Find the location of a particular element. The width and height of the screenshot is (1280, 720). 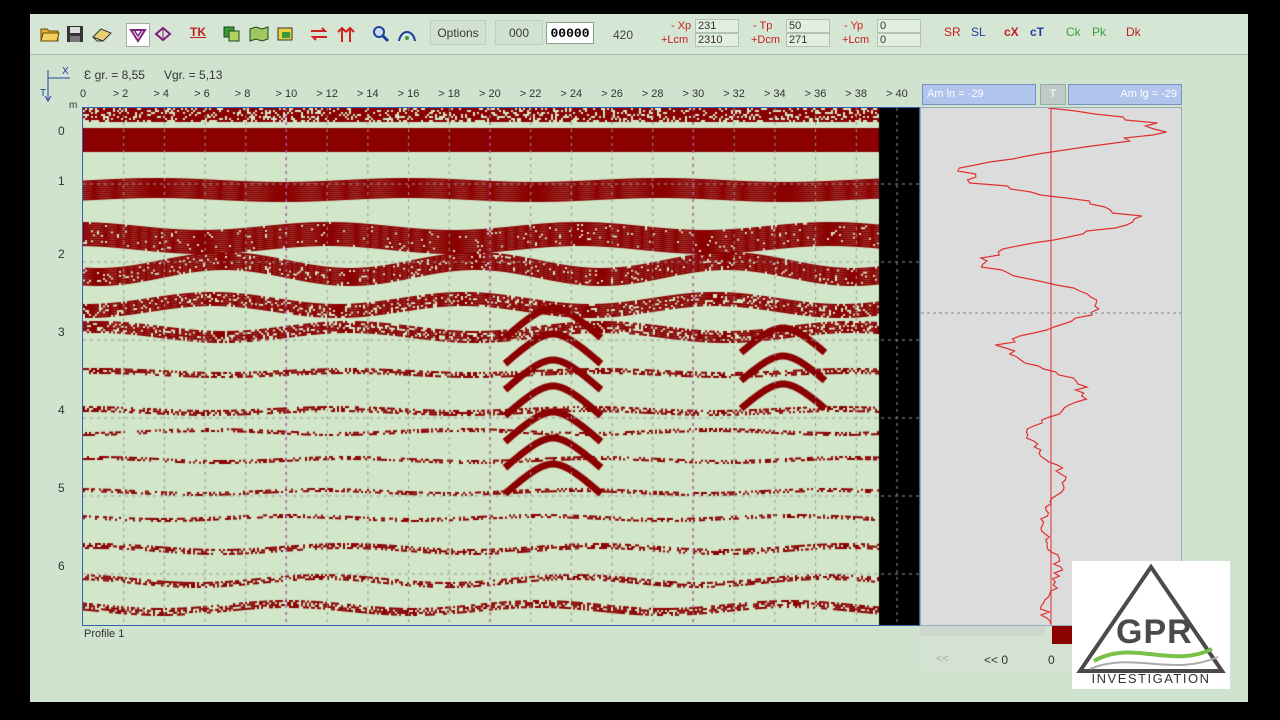

filter-diamond-icon is located at coordinates (163, 34).